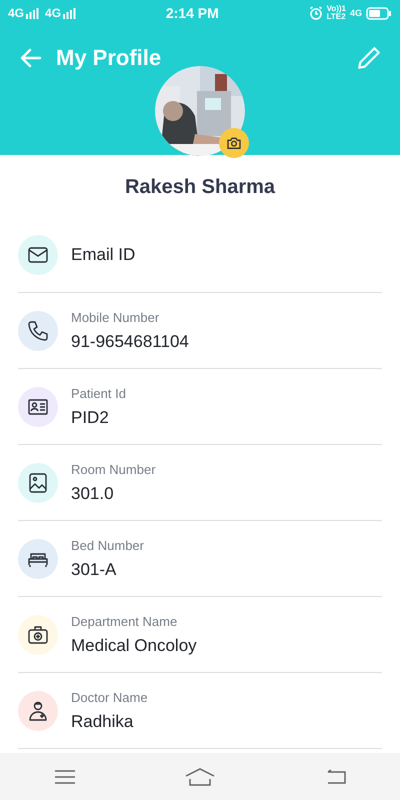  What do you see at coordinates (93, 494) in the screenshot?
I see `field-value: 301.0` at bounding box center [93, 494].